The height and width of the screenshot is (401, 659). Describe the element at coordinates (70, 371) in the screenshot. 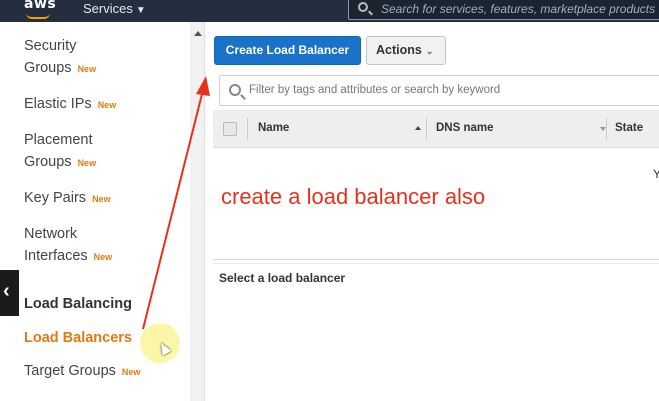

I see `sidebar-item-label: Target Groups` at that location.